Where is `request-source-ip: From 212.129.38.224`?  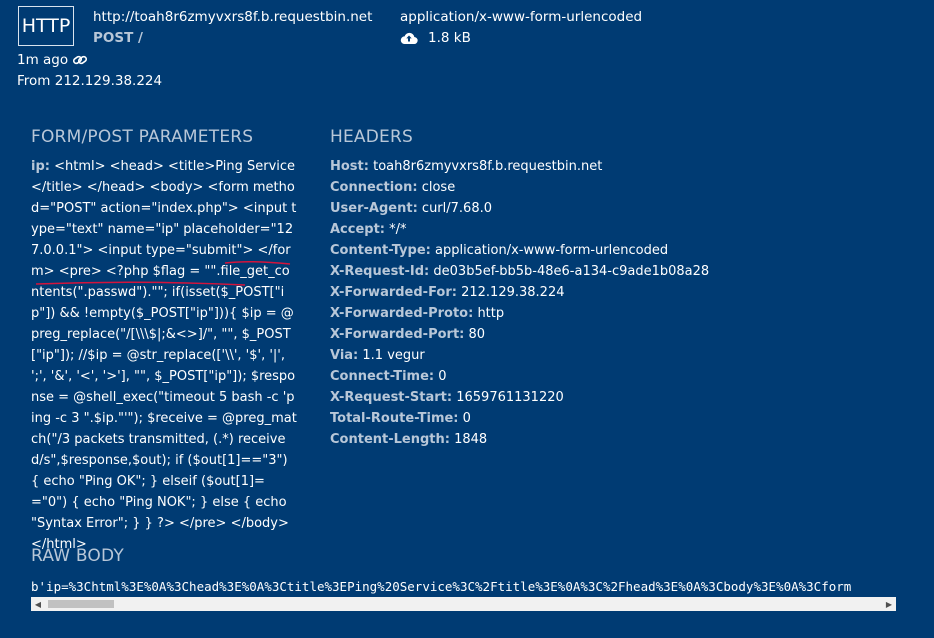
request-source-ip: From 212.129.38.224 is located at coordinates (90, 81).